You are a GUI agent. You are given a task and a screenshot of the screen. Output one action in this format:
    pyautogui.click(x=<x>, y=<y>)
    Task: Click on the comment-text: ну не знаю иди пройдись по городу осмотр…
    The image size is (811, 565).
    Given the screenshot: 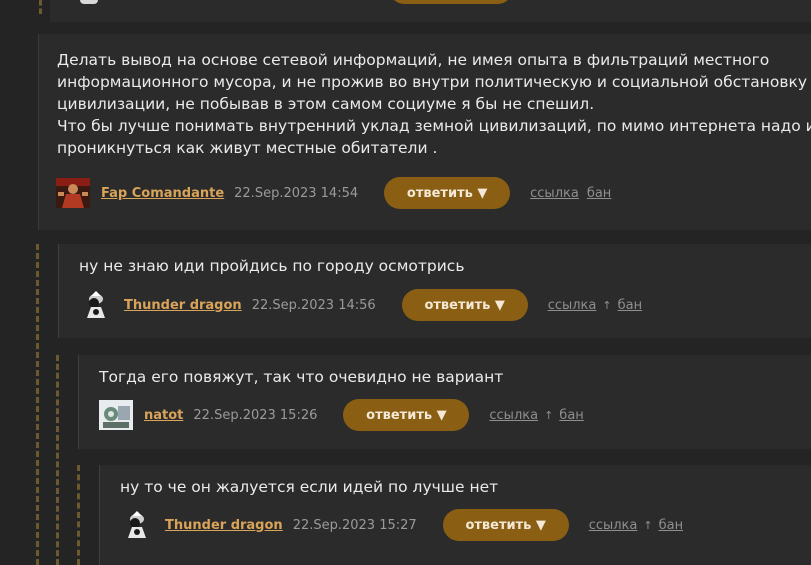 What is the action you would take?
    pyautogui.click(x=271, y=266)
    